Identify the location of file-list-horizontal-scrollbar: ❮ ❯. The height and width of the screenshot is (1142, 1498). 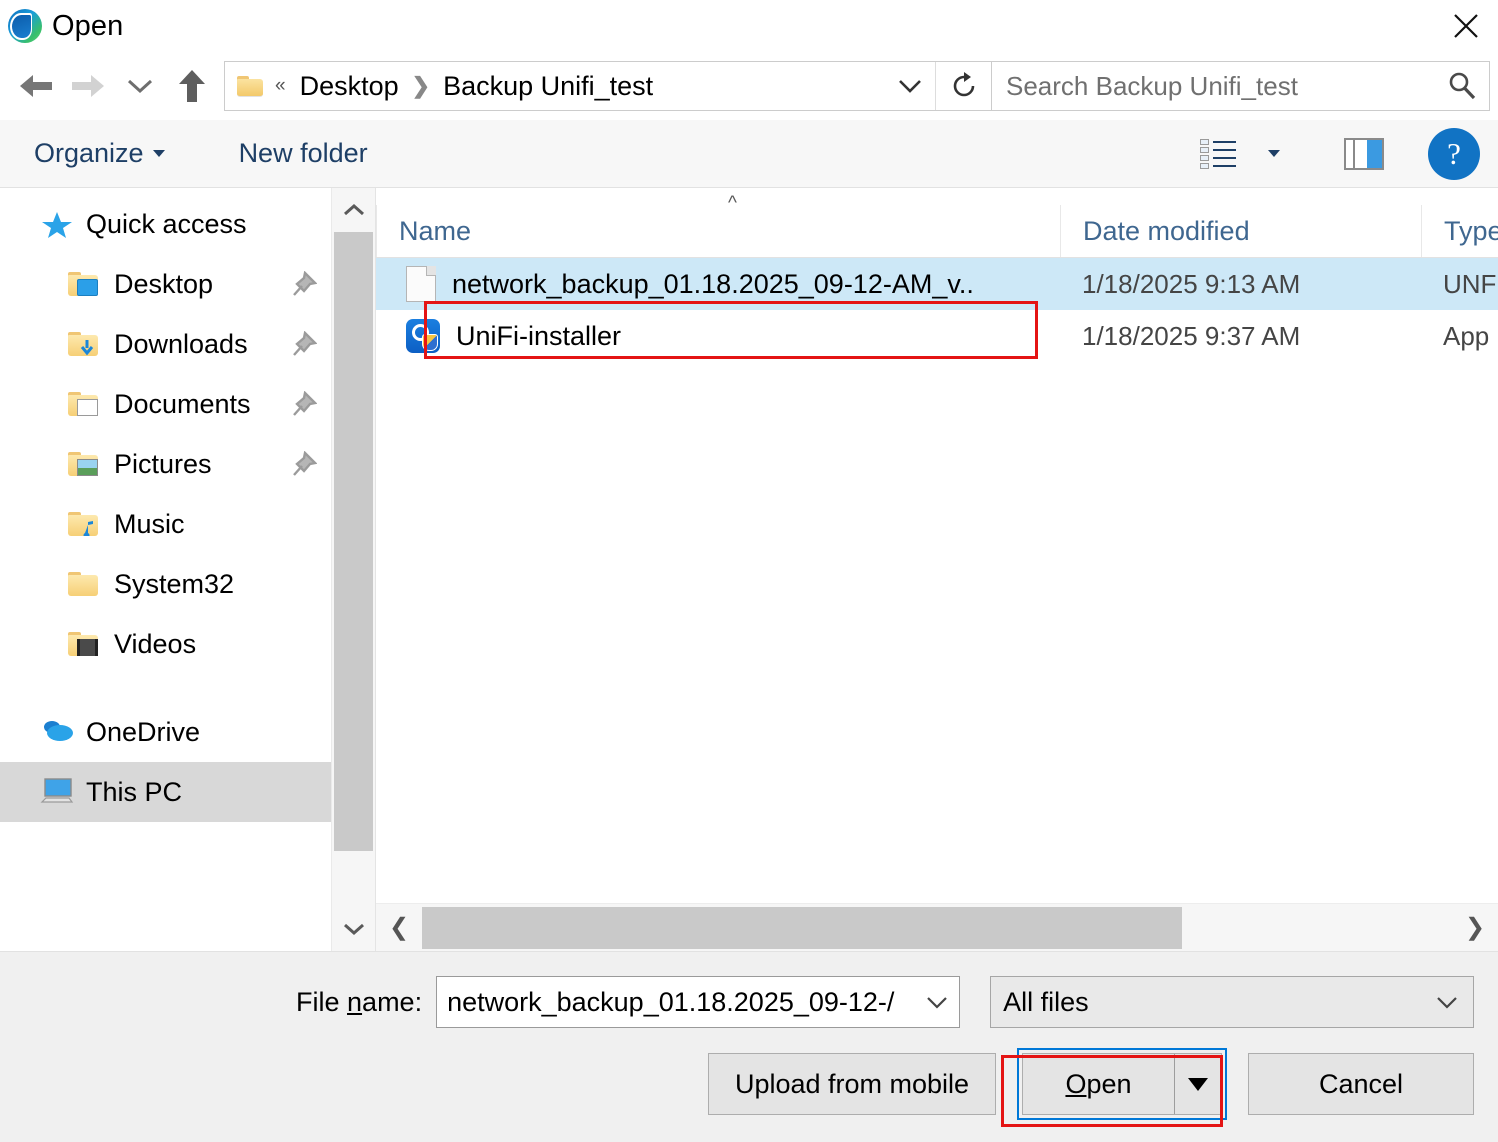
(937, 927).